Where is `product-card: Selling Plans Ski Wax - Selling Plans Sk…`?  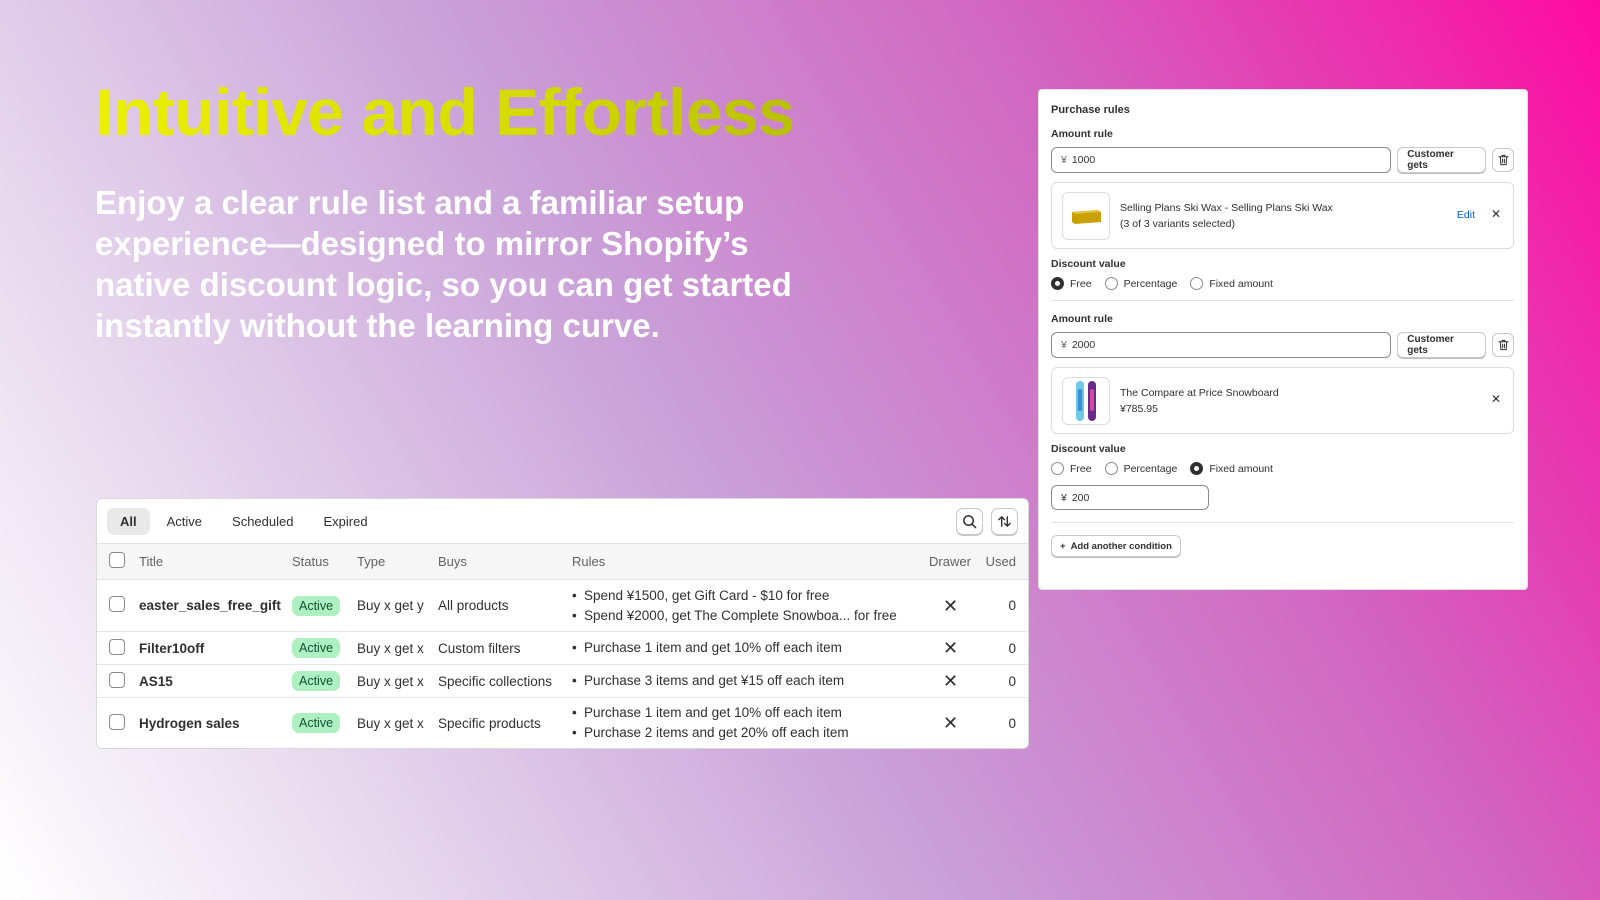
product-card: Selling Plans Ski Wax - Selling Plans Sk… is located at coordinates (1282, 215).